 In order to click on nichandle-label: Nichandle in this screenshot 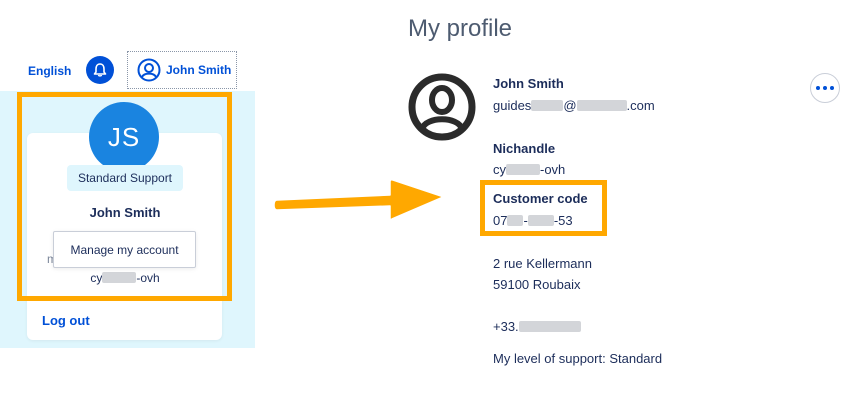, I will do `click(524, 148)`.